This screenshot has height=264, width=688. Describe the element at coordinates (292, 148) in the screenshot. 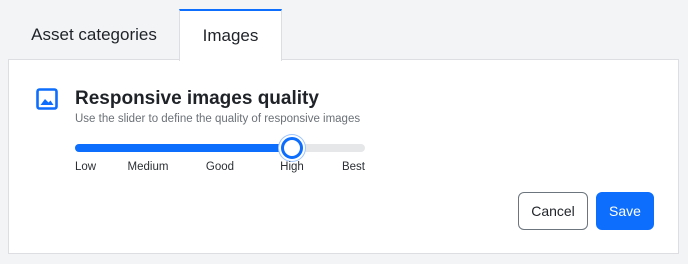

I see `slider-thumb` at that location.